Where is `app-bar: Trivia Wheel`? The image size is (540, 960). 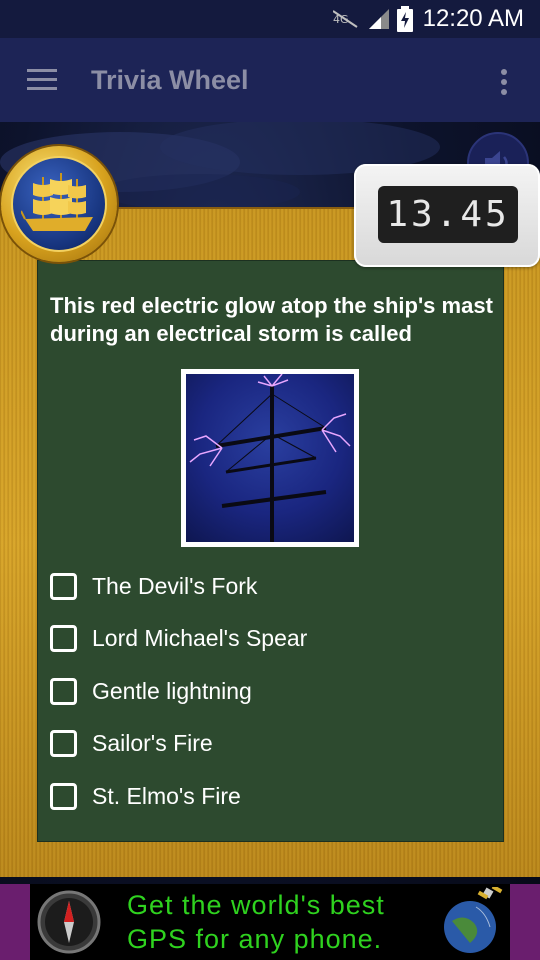
app-bar: Trivia Wheel is located at coordinates (270, 80).